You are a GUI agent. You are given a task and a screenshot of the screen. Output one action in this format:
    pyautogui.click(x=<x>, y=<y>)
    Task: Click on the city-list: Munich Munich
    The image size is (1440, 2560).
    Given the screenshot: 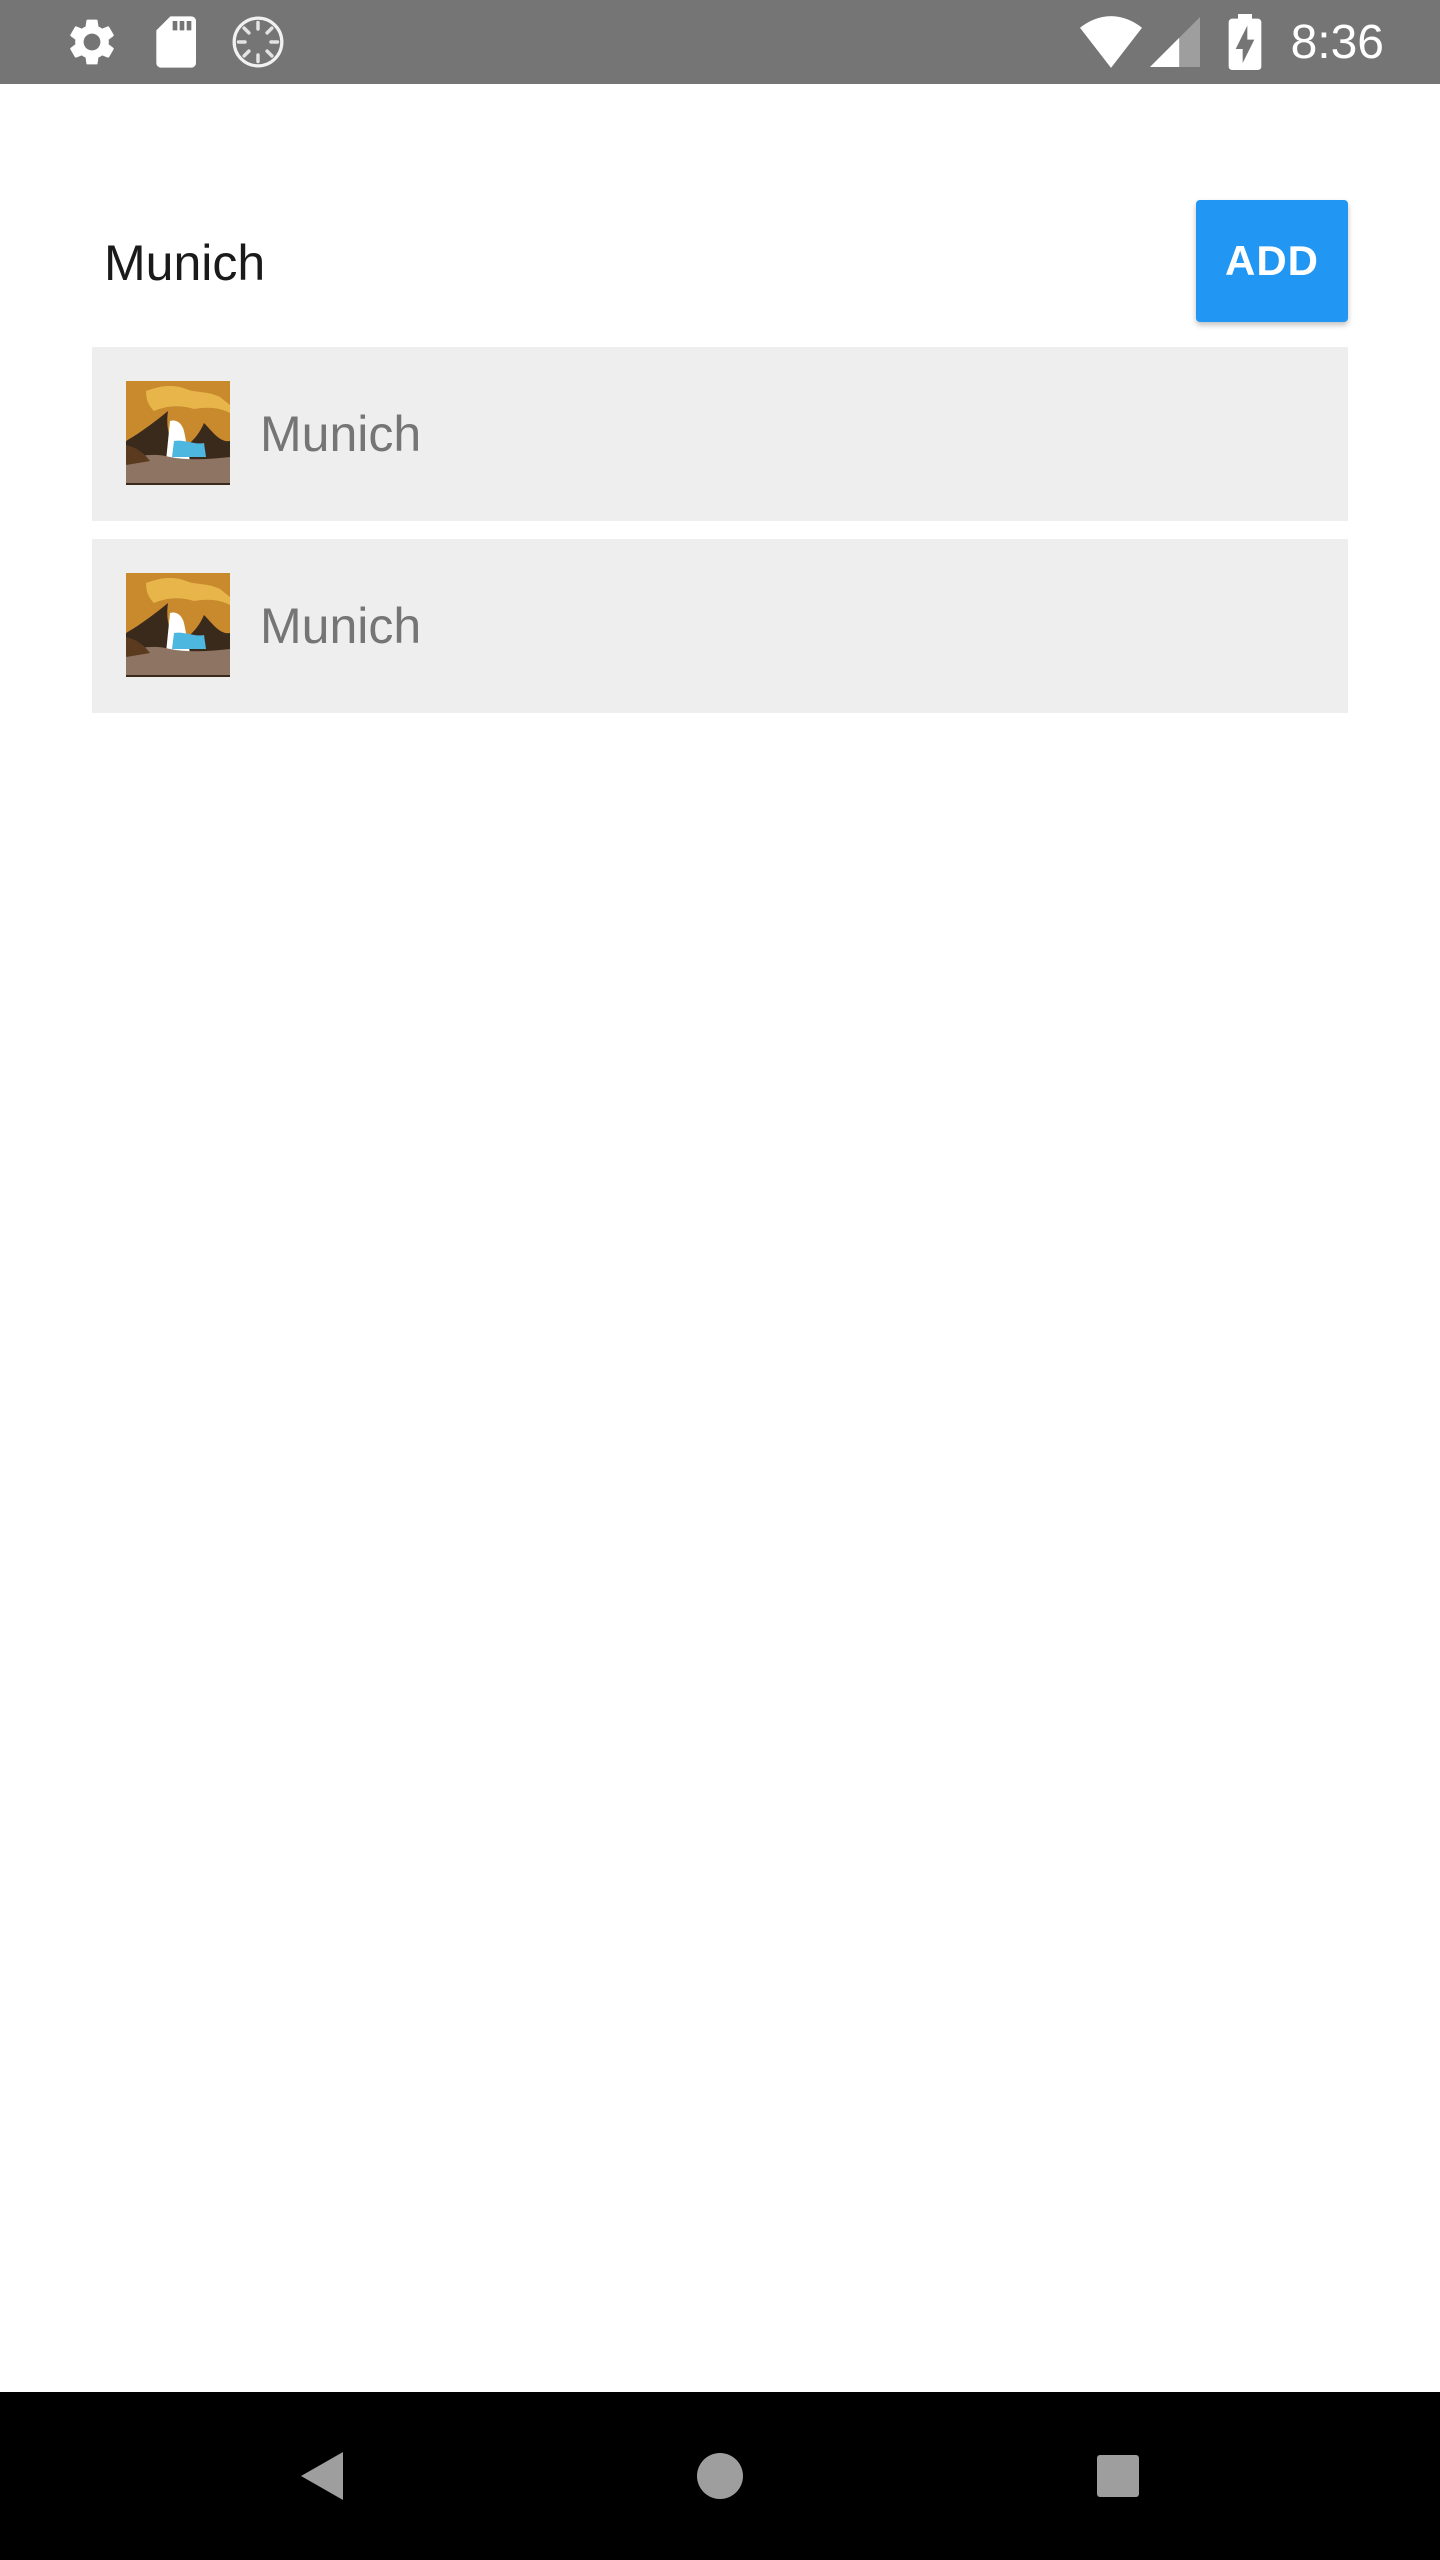 What is the action you would take?
    pyautogui.click(x=720, y=539)
    